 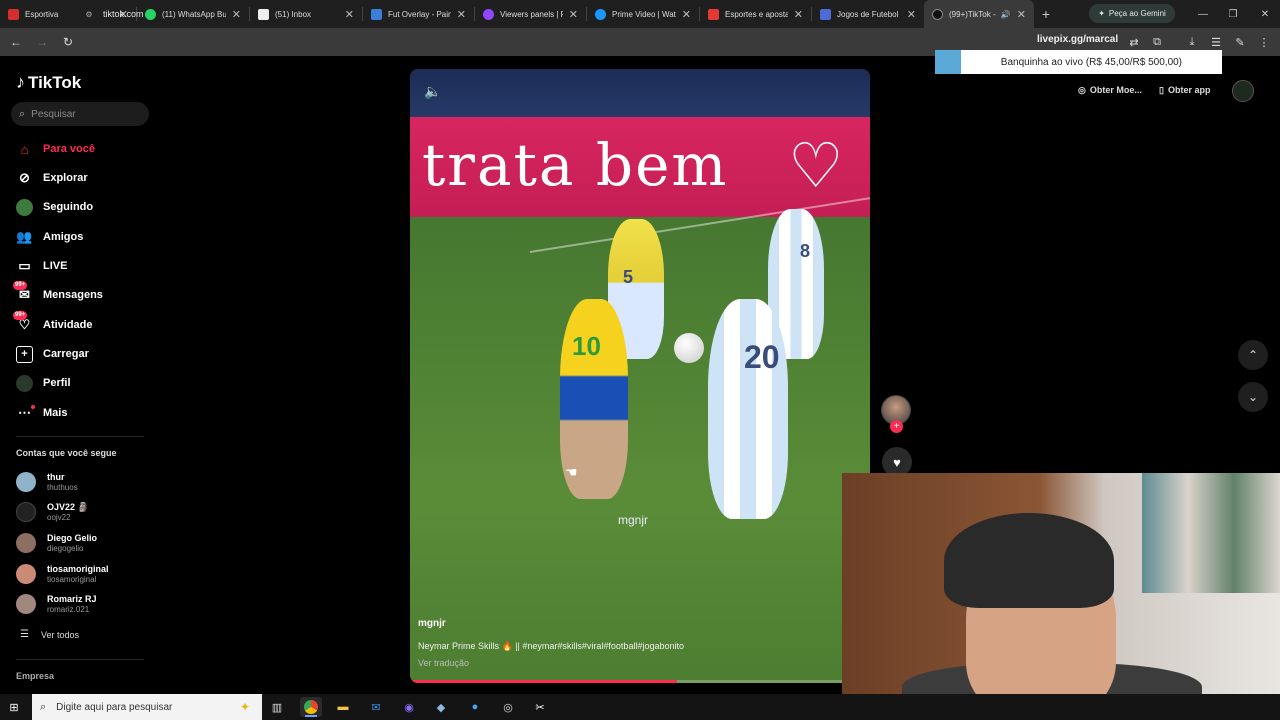 What do you see at coordinates (13, 14) in the screenshot?
I see `favicon-icon` at bounding box center [13, 14].